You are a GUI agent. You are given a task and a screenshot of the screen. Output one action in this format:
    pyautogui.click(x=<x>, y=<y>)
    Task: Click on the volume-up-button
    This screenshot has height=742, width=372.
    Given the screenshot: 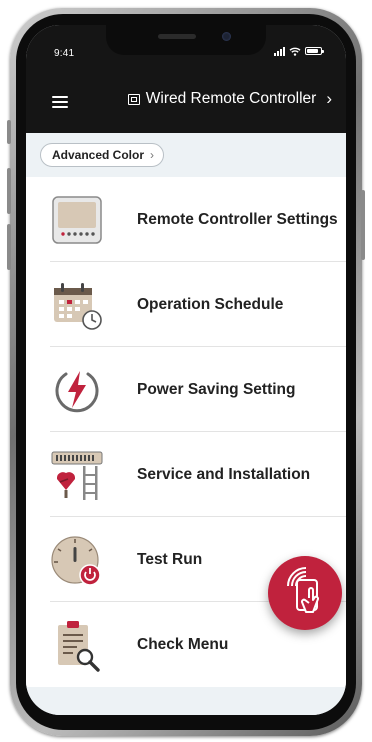 What is the action you would take?
    pyautogui.click(x=9, y=191)
    